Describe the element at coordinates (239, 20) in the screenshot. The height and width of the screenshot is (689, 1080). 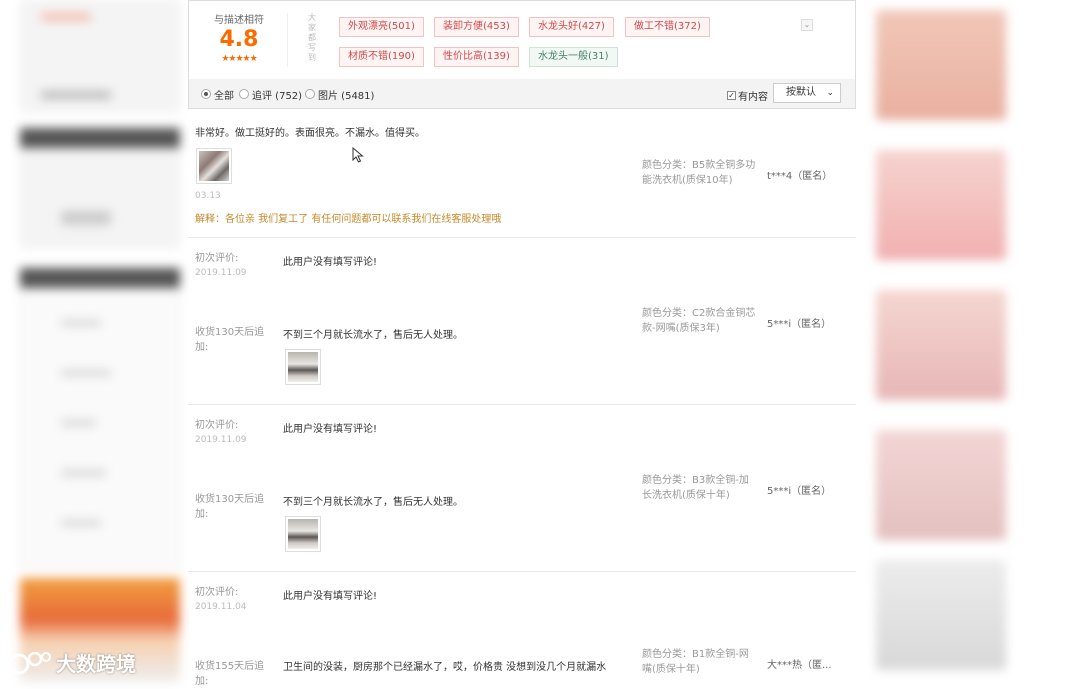
I see `score-label: 与描述相符` at that location.